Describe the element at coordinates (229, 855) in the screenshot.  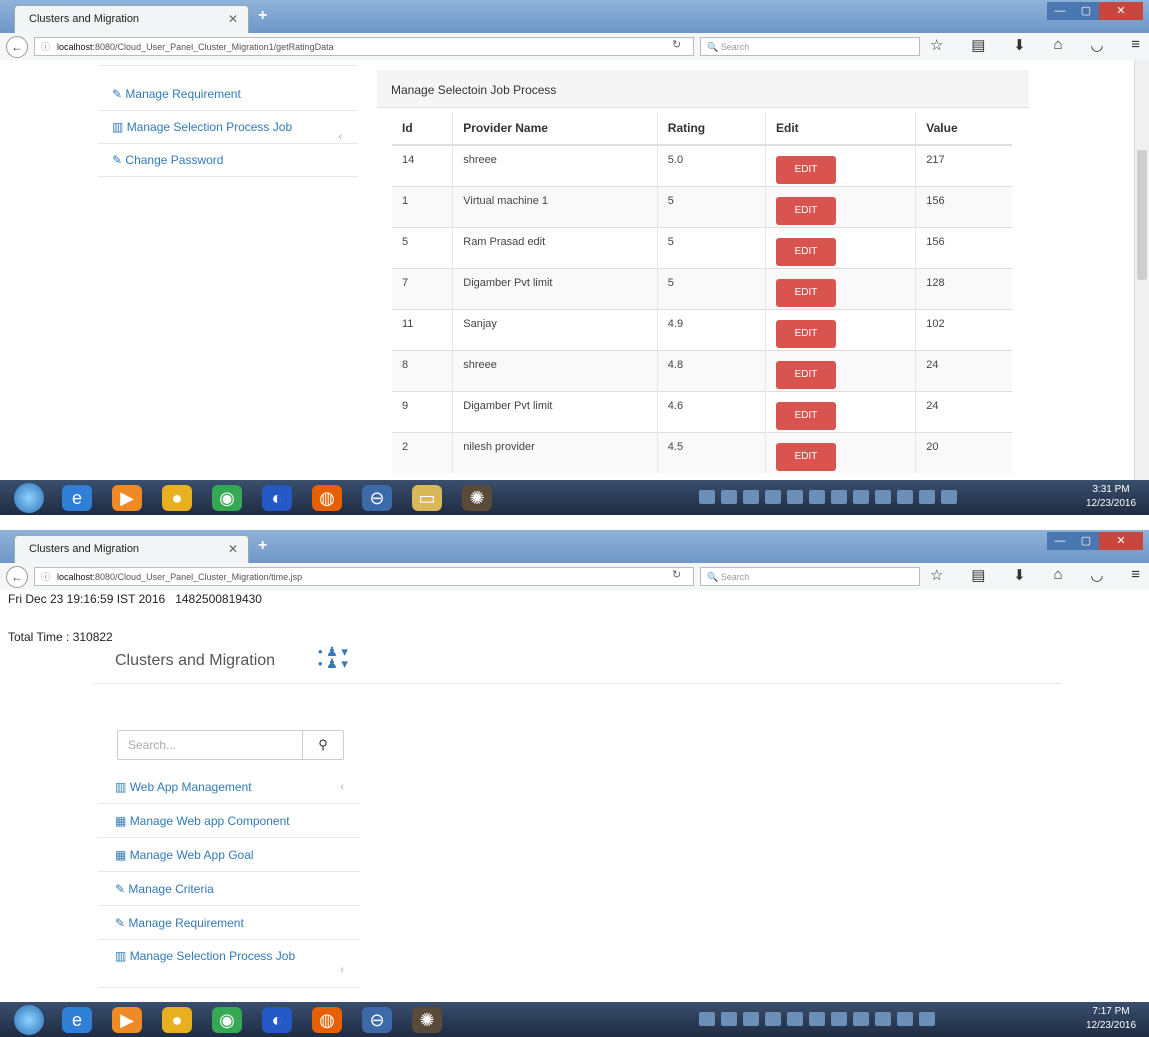
I see `sidebar-item-manage-web-app-goal: ▦ Manage Web App Goal` at that location.